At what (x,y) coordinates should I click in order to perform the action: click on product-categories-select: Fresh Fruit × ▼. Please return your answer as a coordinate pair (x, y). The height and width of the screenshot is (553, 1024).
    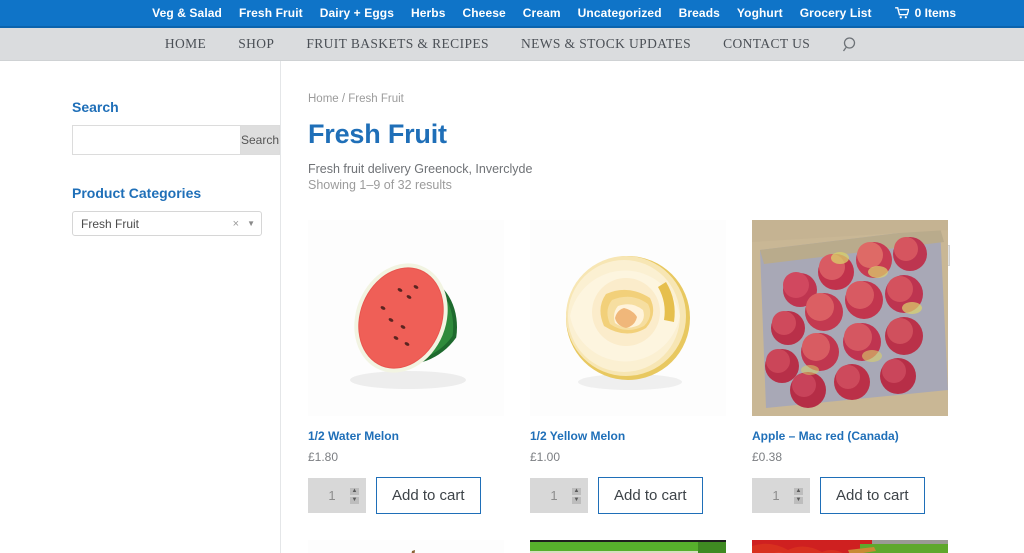
    Looking at the image, I should click on (167, 223).